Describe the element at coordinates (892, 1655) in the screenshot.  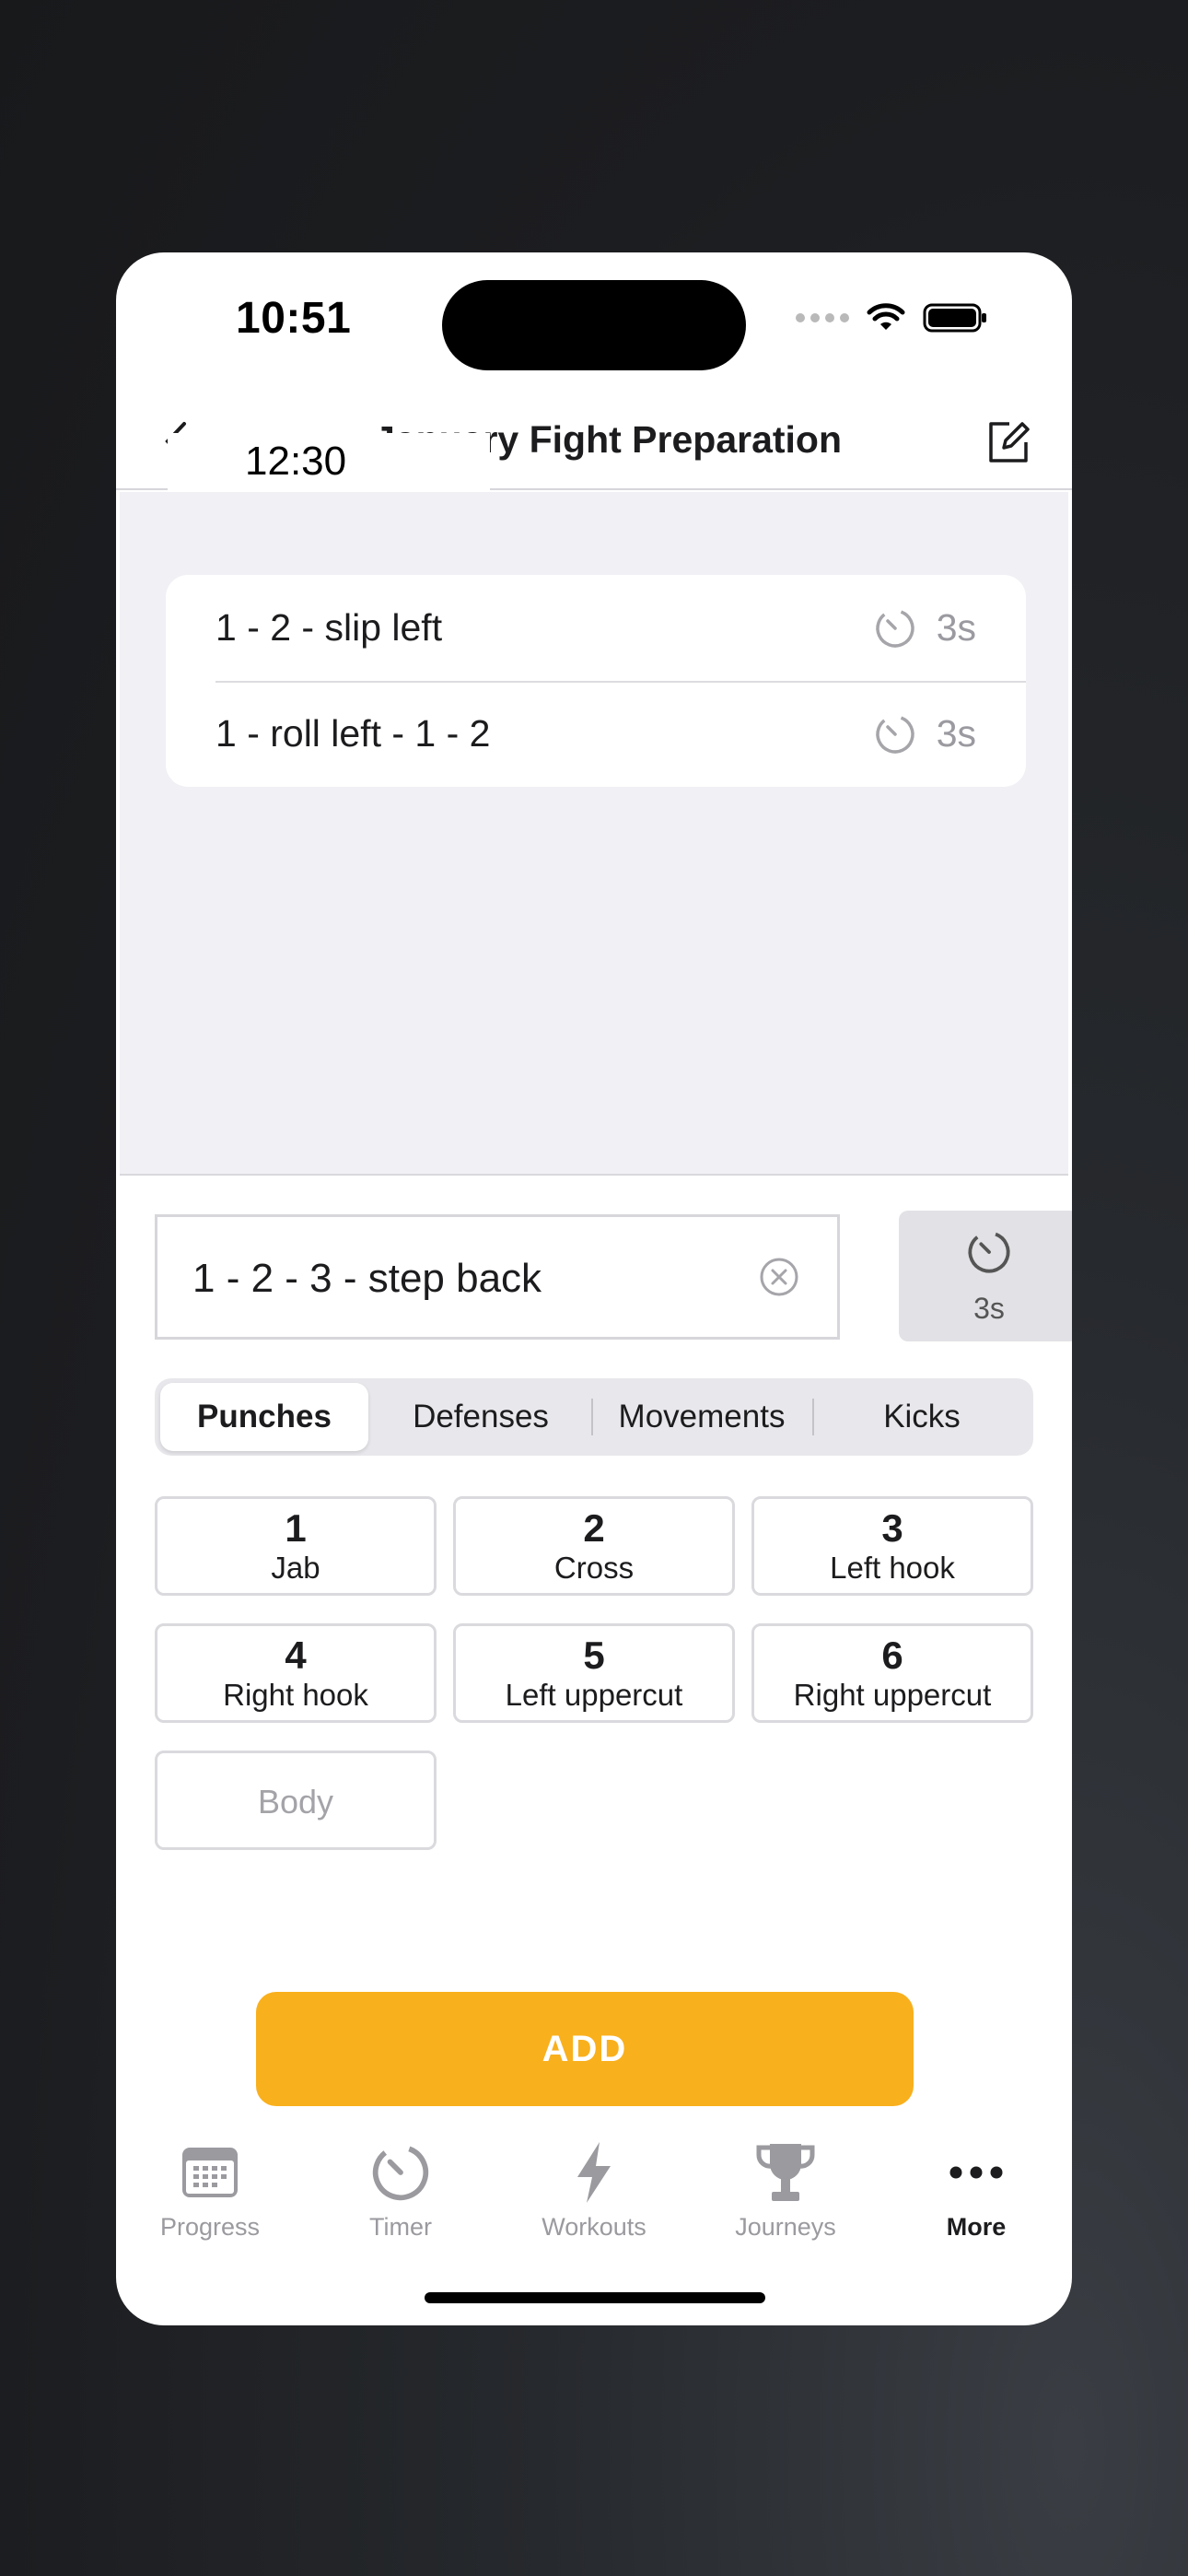
I see `punch-number: 6` at that location.